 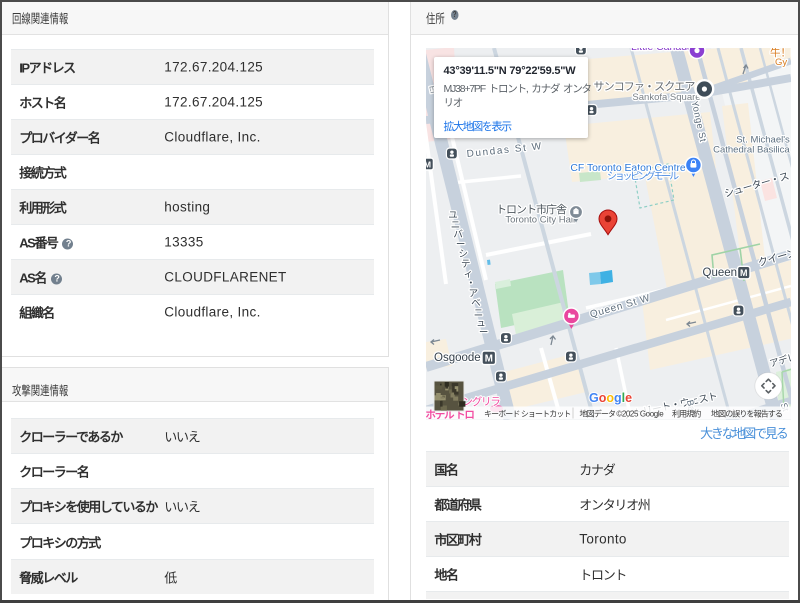 What do you see at coordinates (662, 50) in the screenshot?
I see `svg-text: Little Canada` at bounding box center [662, 50].